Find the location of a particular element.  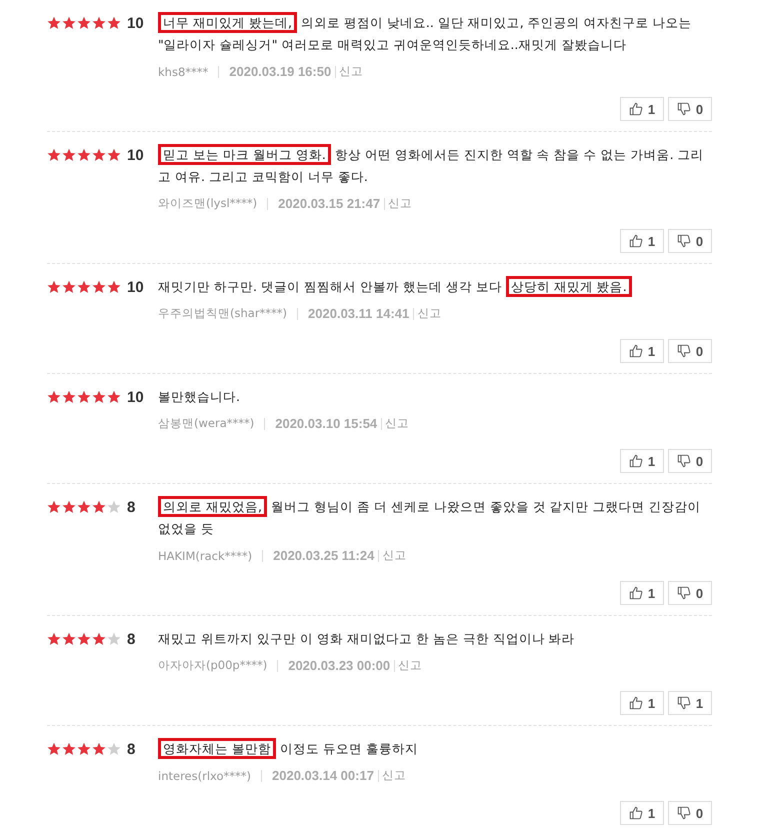

review-date: 2020.03.15 21:47 is located at coordinates (329, 203).